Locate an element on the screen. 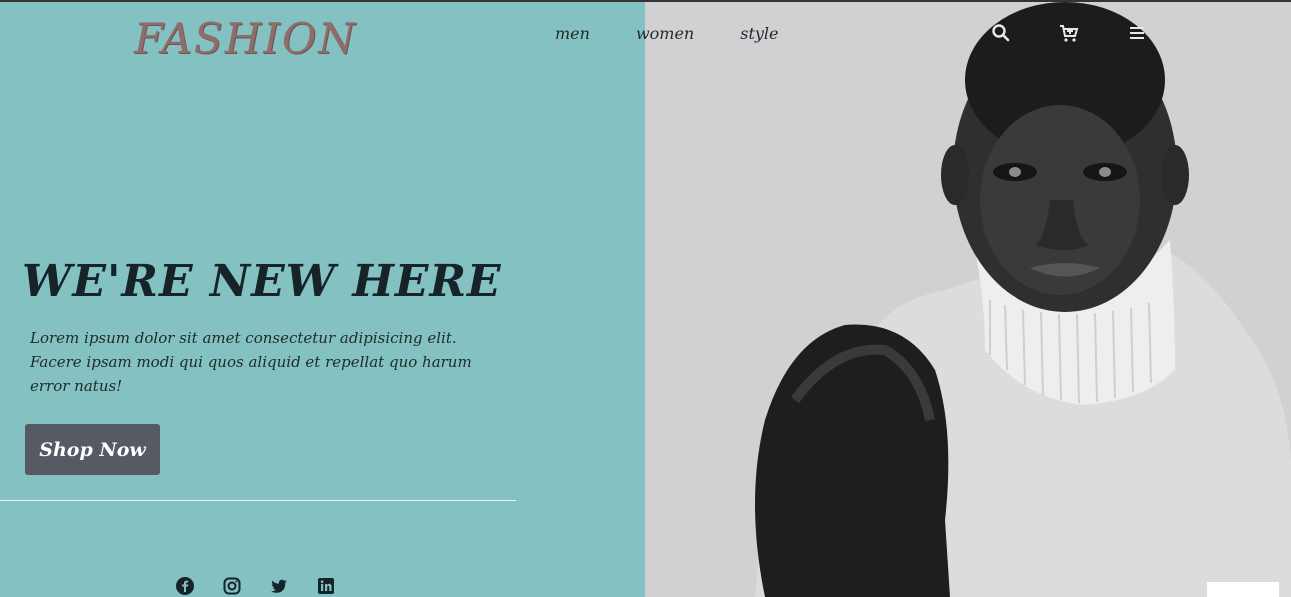 This screenshot has width=1291, height=597. shop-now-button: Shop Now is located at coordinates (92, 449).